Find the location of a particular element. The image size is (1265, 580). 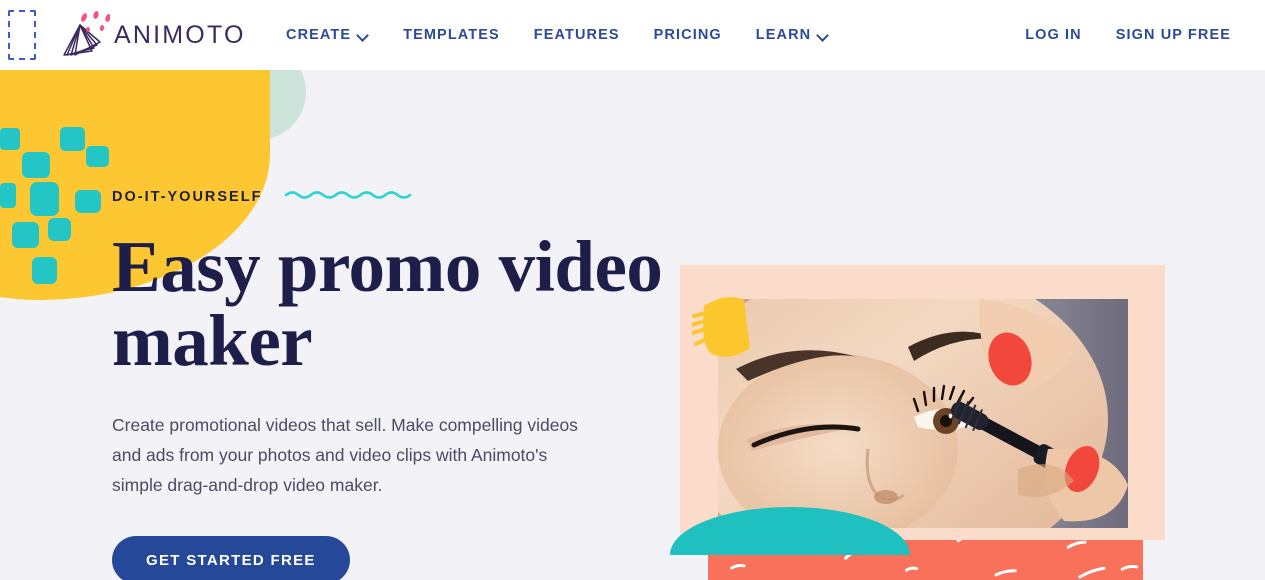

nav-item-label: LEARN is located at coordinates (783, 35).